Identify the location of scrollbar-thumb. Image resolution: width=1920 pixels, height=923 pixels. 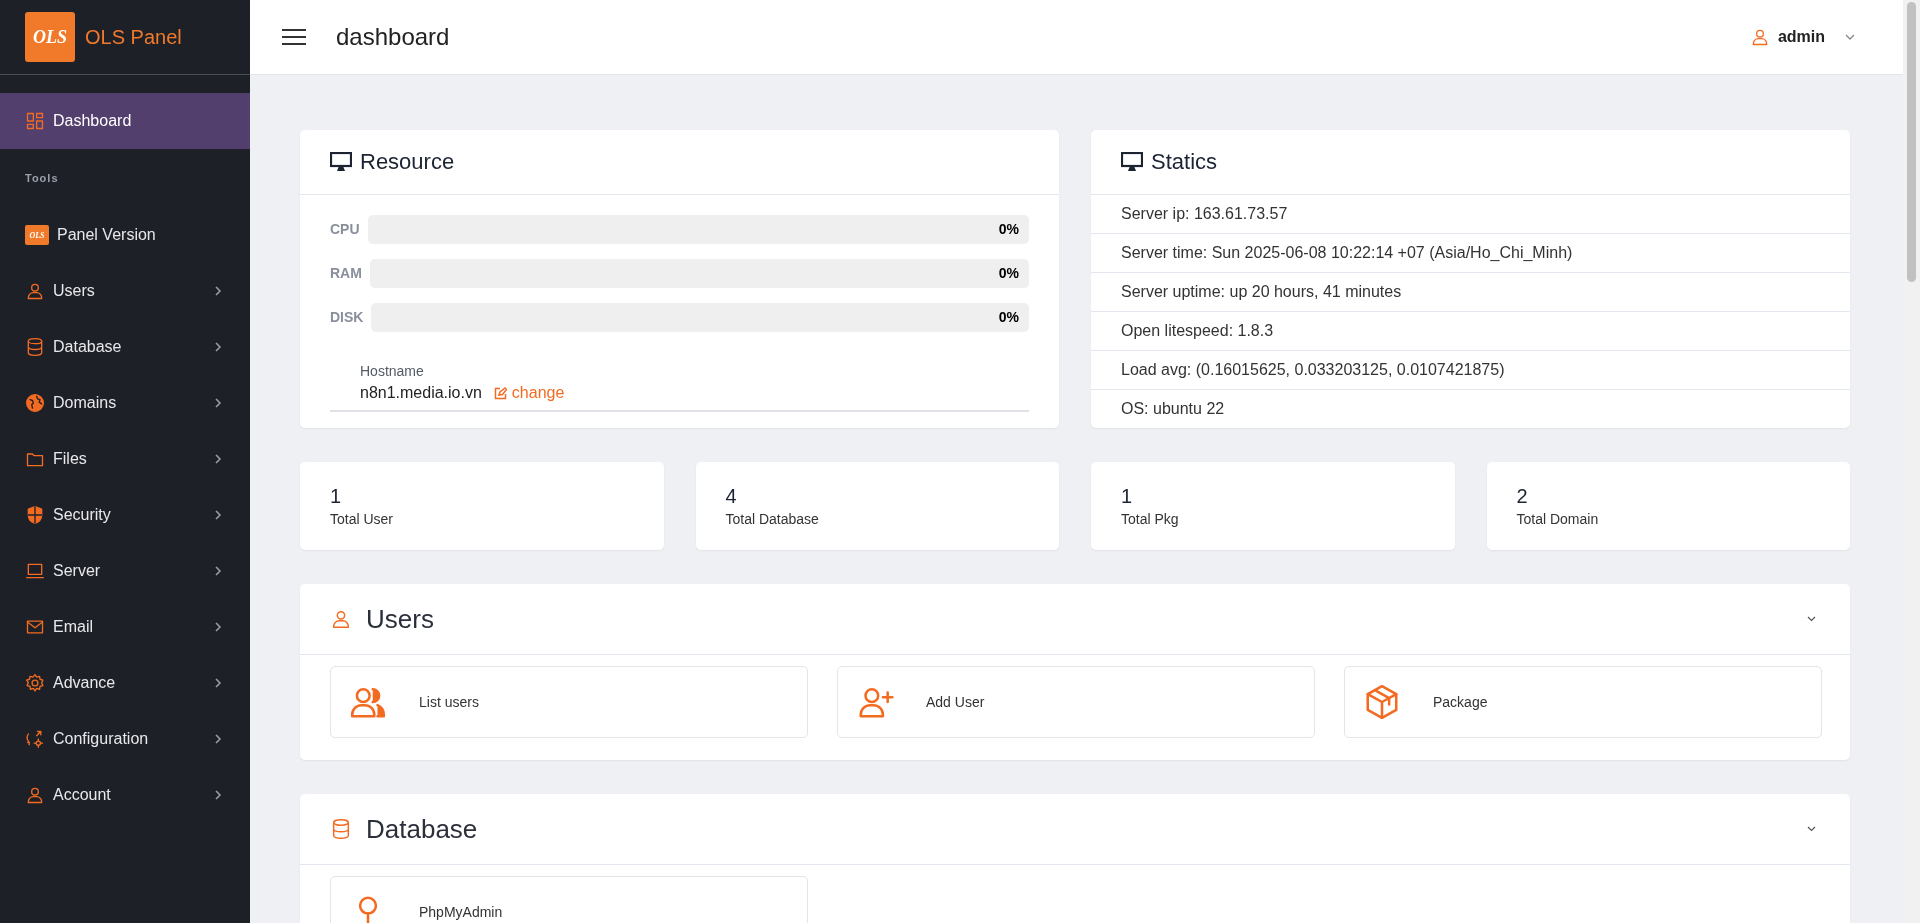
(1911, 142).